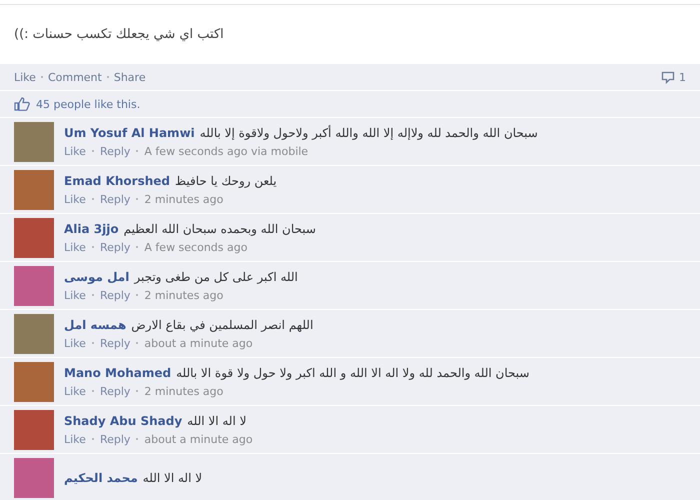  What do you see at coordinates (353, 373) in the screenshot?
I see `comment-text: سبحان الله والحمد لله ولا اله الا الله و الله اكبر ولا حول ولا قوة الا بالله` at bounding box center [353, 373].